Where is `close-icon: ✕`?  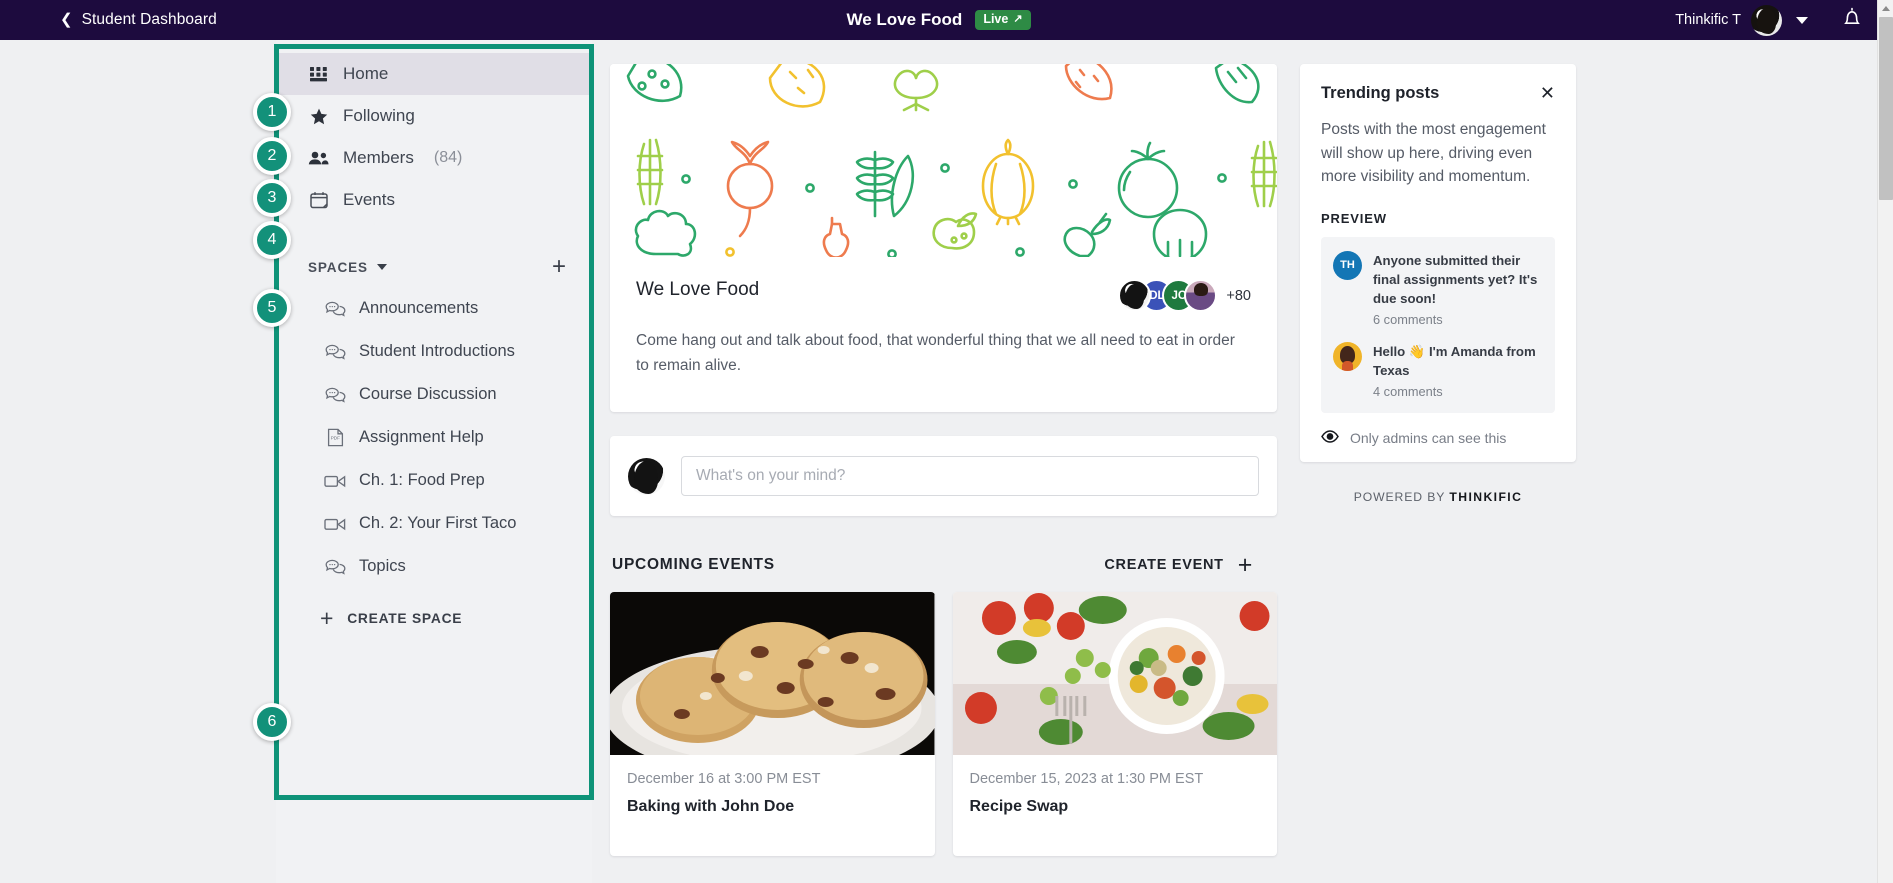
close-icon: ✕ is located at coordinates (1547, 93).